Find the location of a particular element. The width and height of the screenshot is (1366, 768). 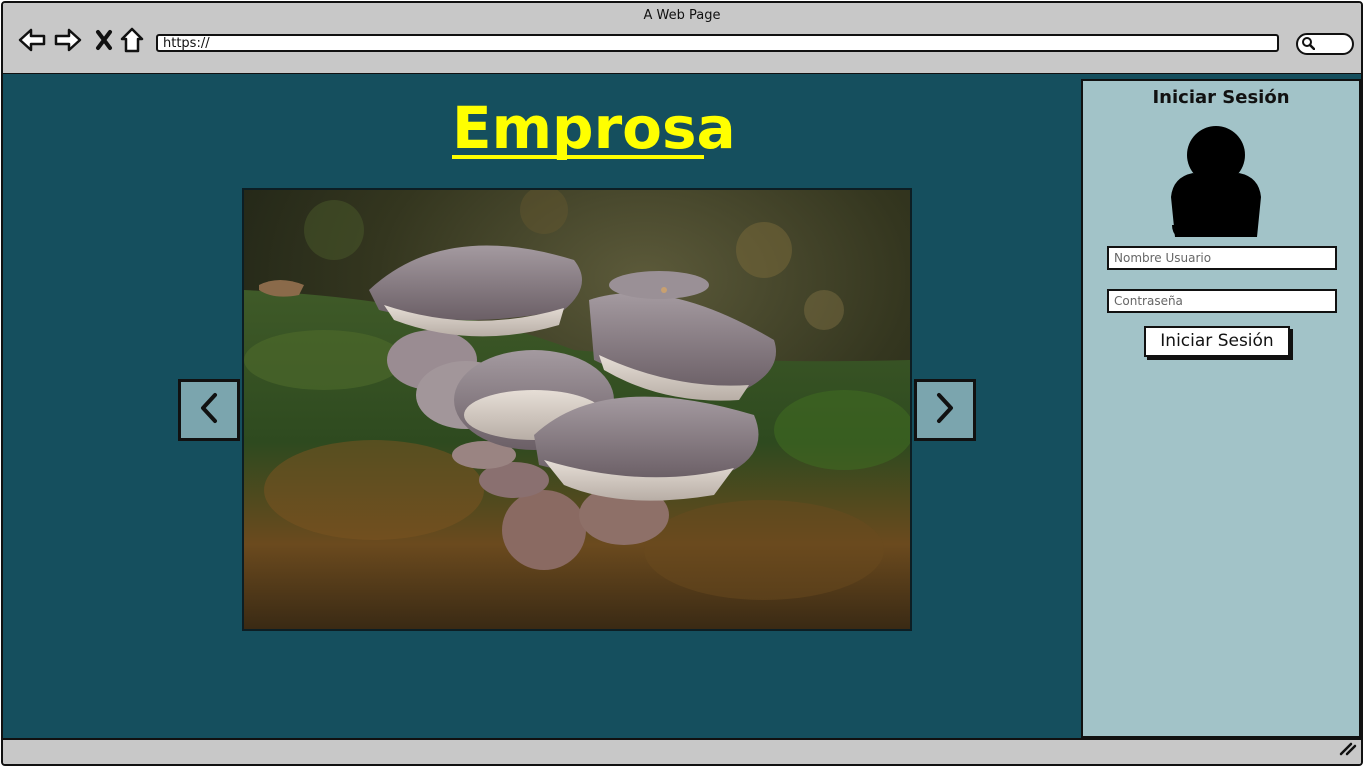

title-underline is located at coordinates (578, 157).